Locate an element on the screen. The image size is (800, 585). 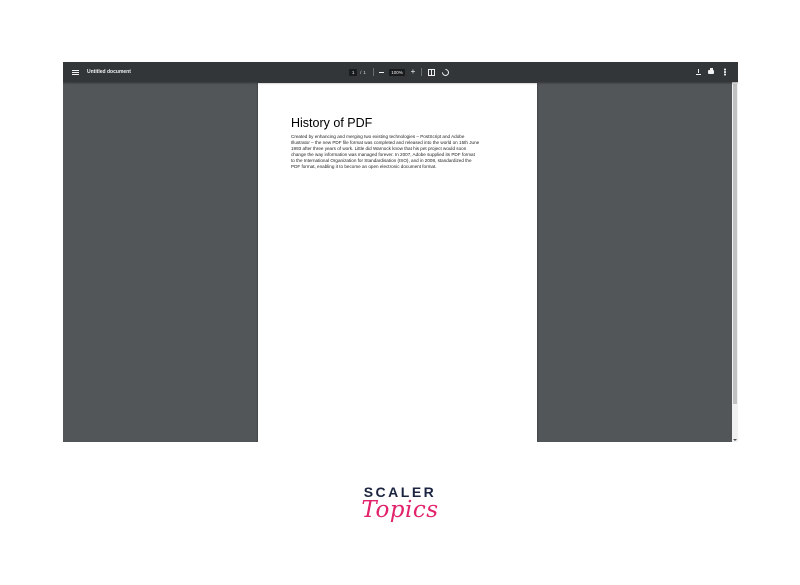
zoom-level-input: 100% is located at coordinates (397, 72).